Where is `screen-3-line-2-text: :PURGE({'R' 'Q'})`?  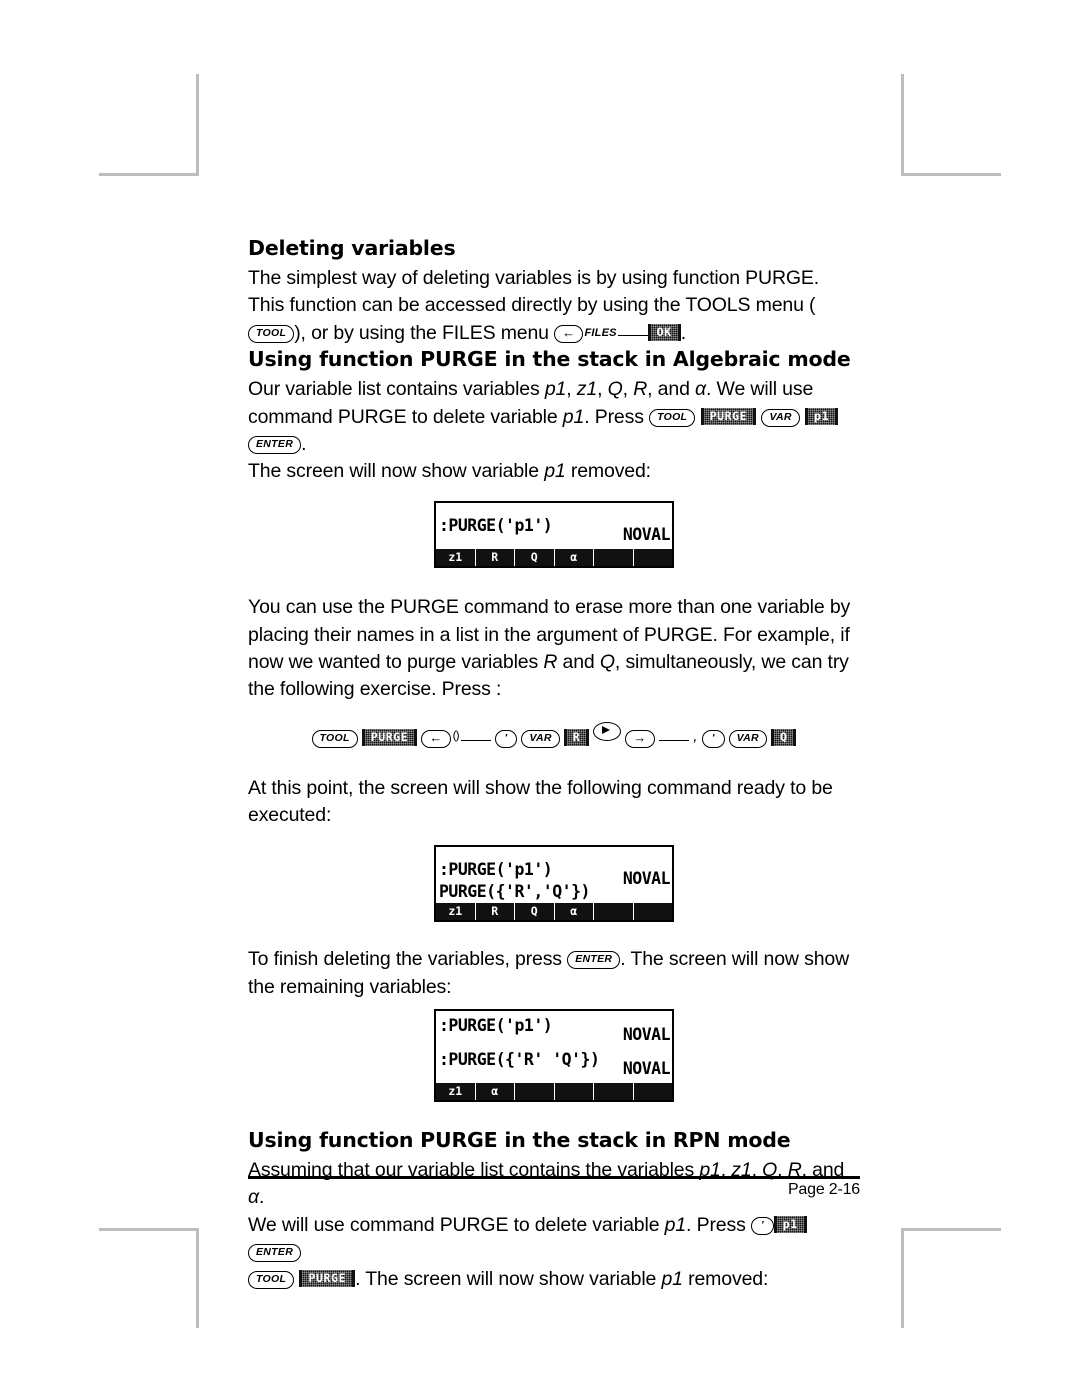 screen-3-line-2-text: :PURGE({'R' 'Q'}) is located at coordinates (519, 1059).